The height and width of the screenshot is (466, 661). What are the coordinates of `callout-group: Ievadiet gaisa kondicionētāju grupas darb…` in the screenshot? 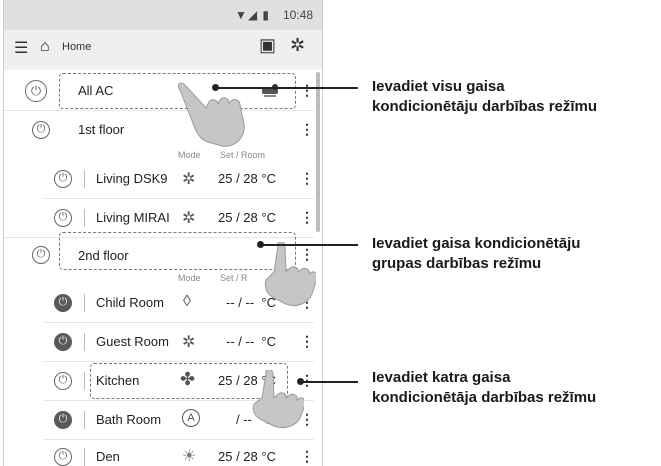 It's located at (476, 253).